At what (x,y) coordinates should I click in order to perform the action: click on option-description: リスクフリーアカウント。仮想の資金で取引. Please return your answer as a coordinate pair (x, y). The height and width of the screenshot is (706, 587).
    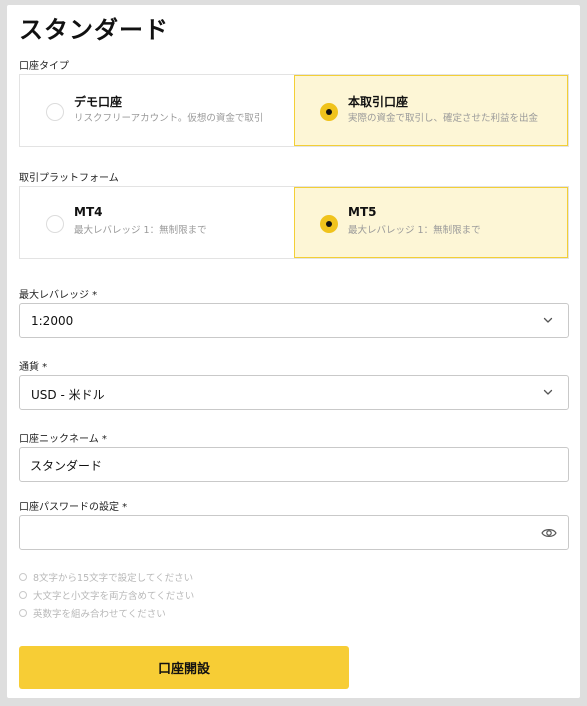
    Looking at the image, I should click on (169, 118).